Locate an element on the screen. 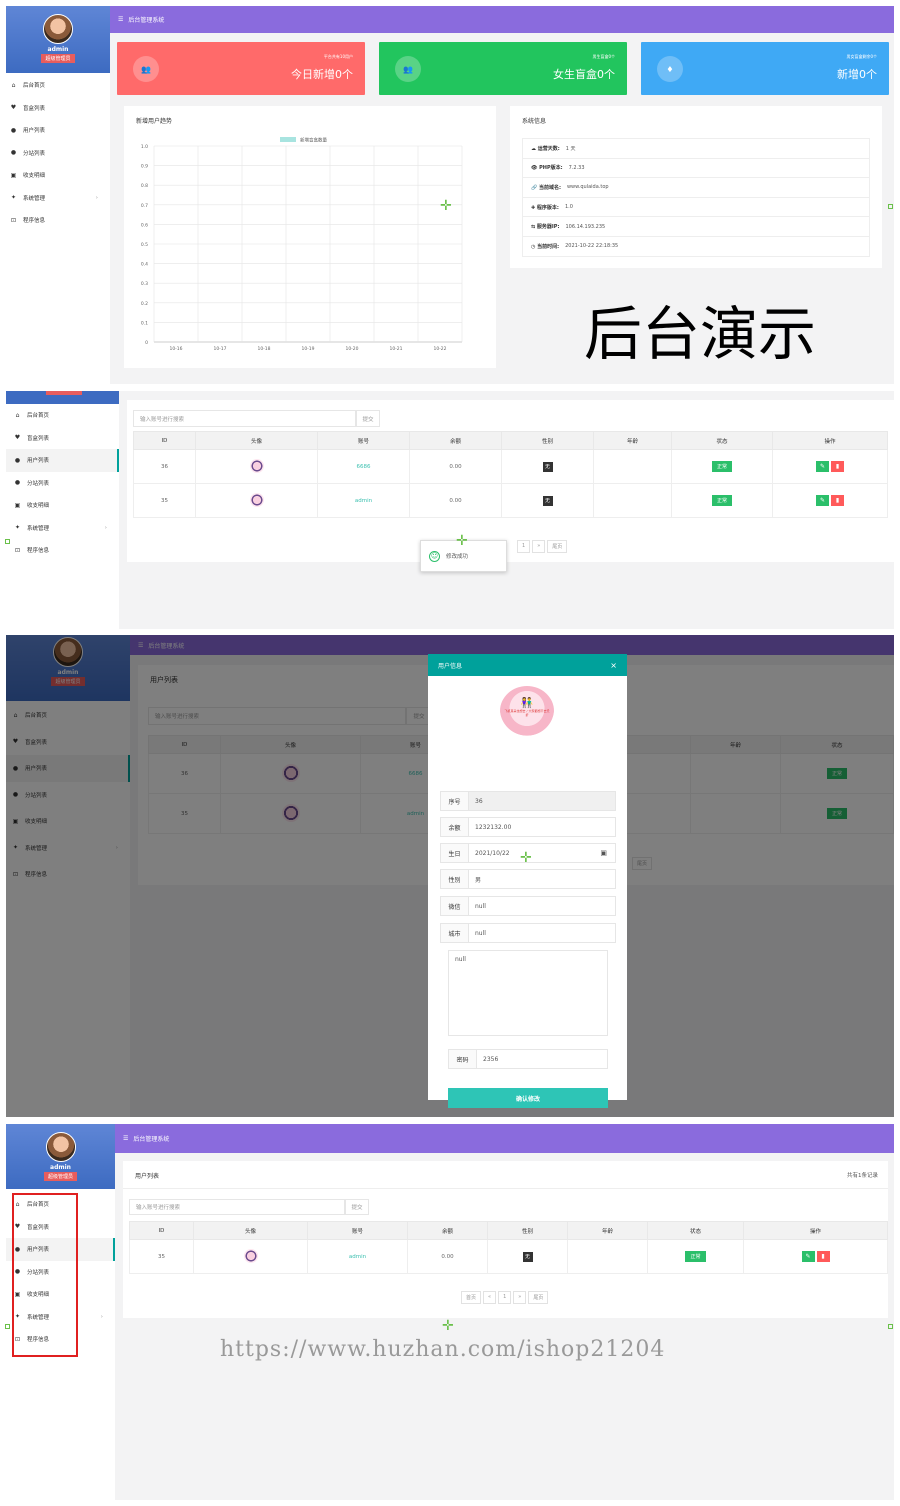  field-id: 序号 36 is located at coordinates (528, 801).